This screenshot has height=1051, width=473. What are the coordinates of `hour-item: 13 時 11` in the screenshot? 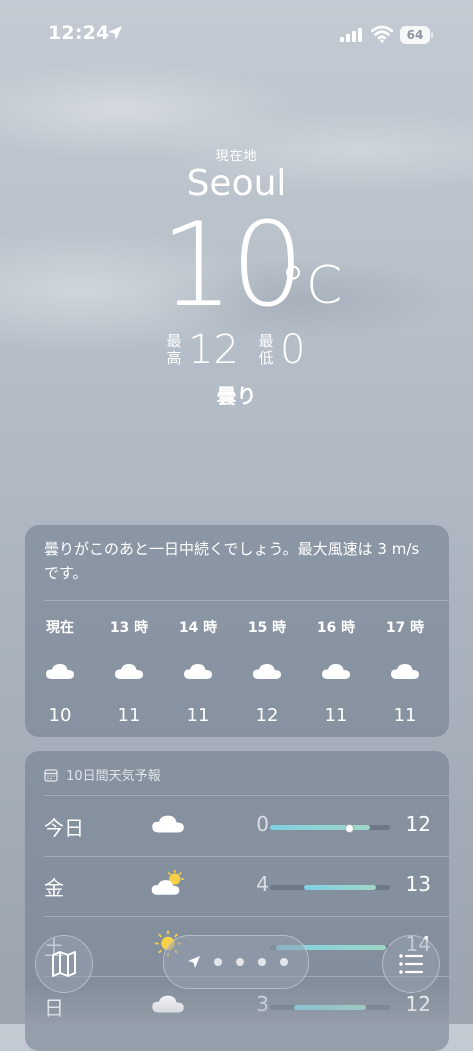 It's located at (129, 671).